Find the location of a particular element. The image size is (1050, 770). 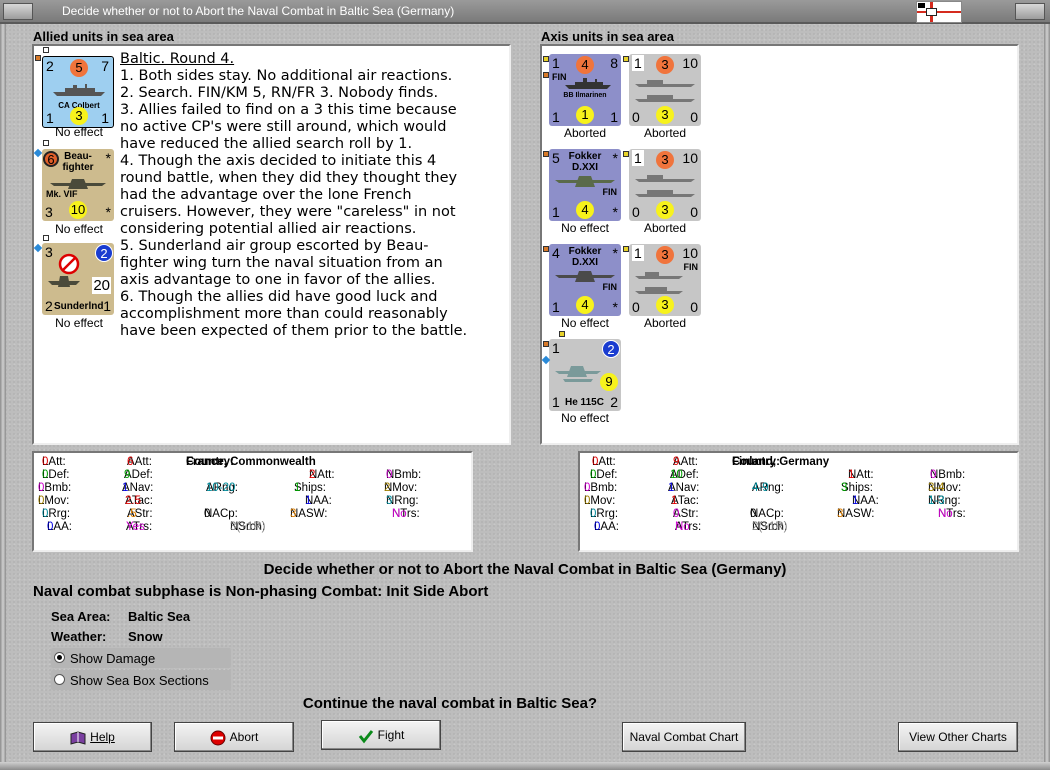

roundel-no-entry-icon is located at coordinates (69, 264).